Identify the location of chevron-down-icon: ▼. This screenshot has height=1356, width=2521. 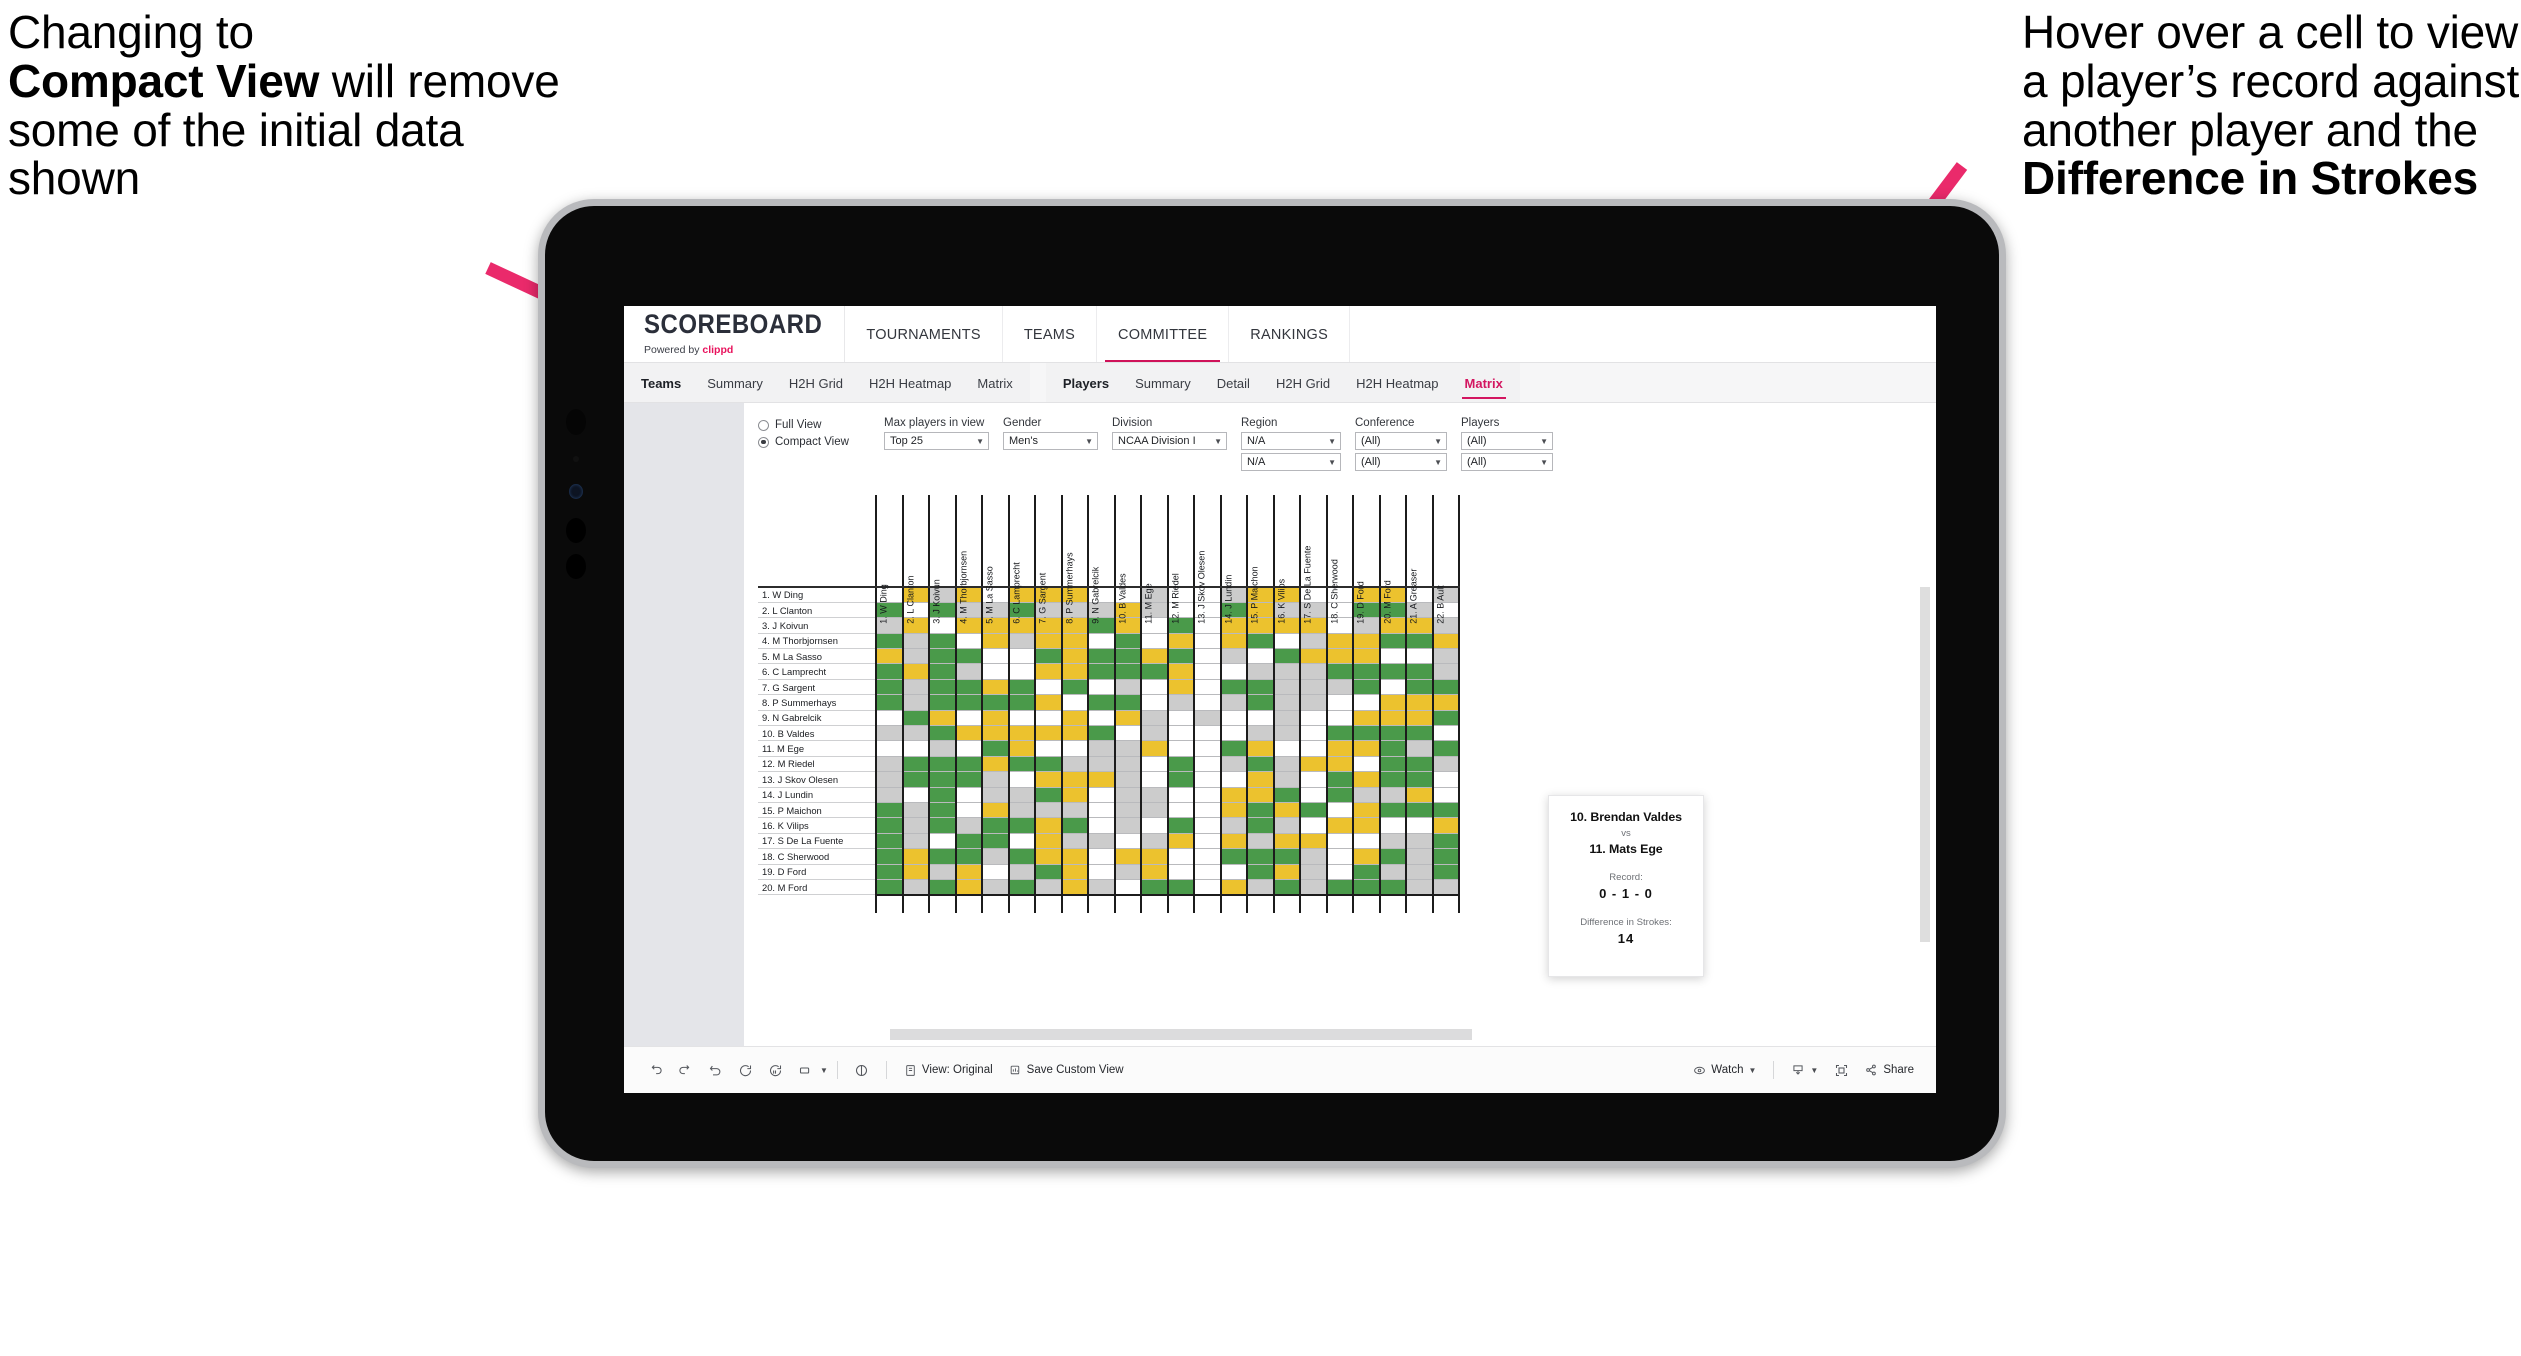
(824, 1070).